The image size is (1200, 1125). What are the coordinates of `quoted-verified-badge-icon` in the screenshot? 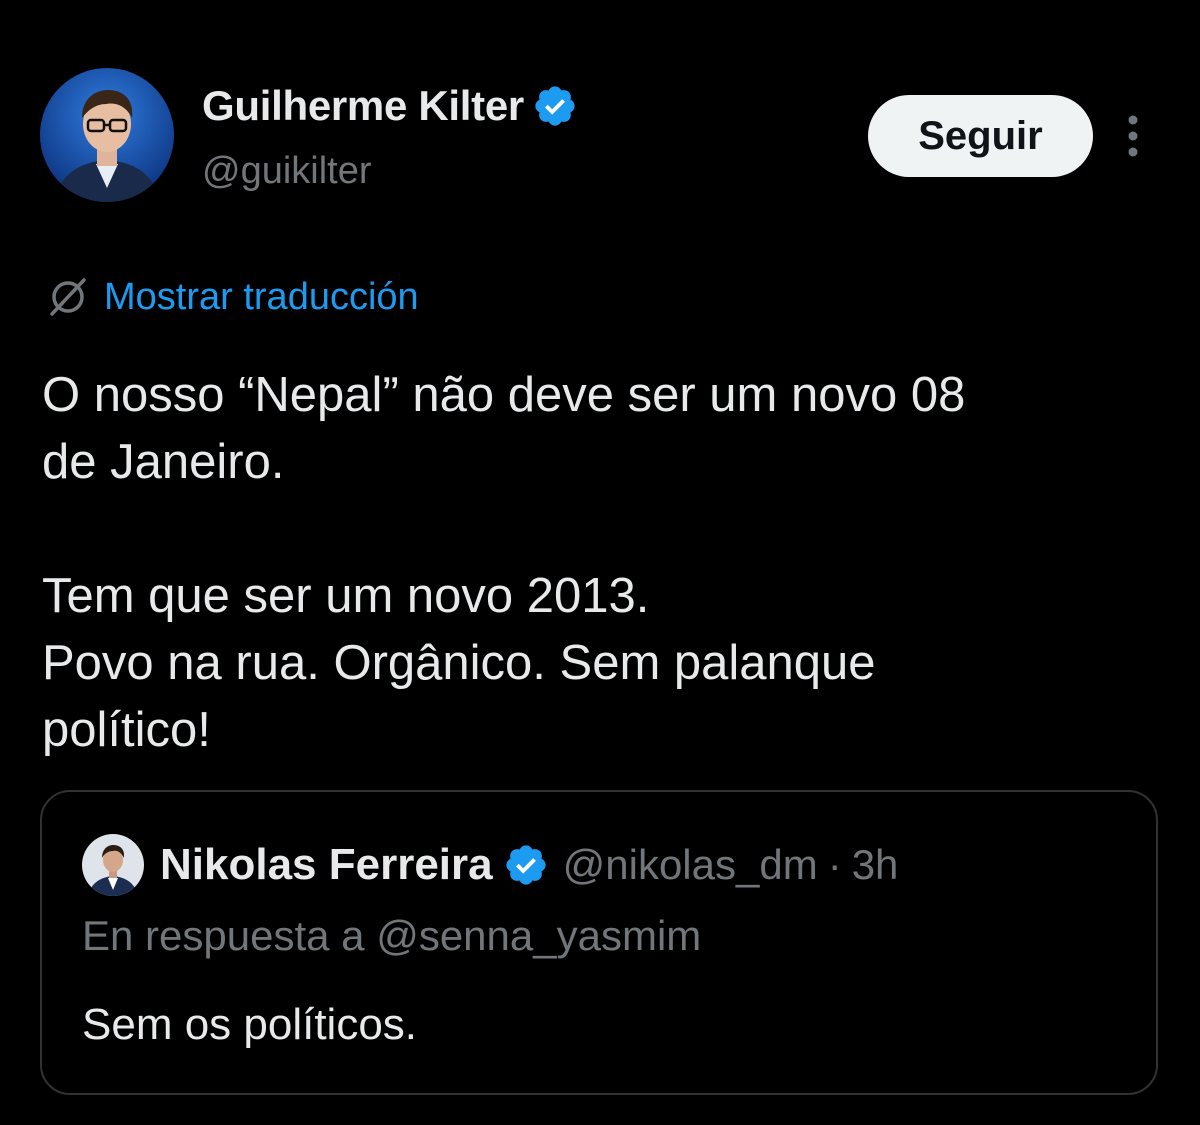 It's located at (525, 865).